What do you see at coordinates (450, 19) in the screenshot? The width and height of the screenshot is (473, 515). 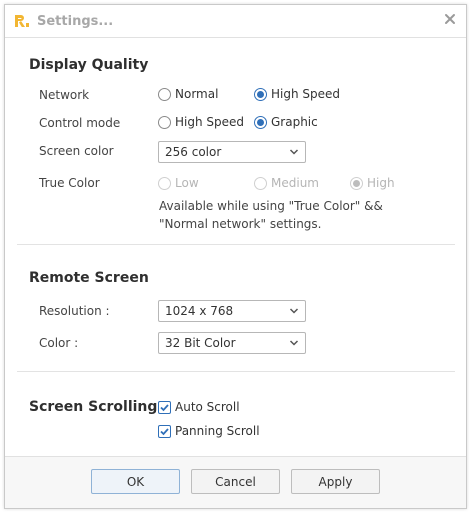 I see `close-icon` at bounding box center [450, 19].